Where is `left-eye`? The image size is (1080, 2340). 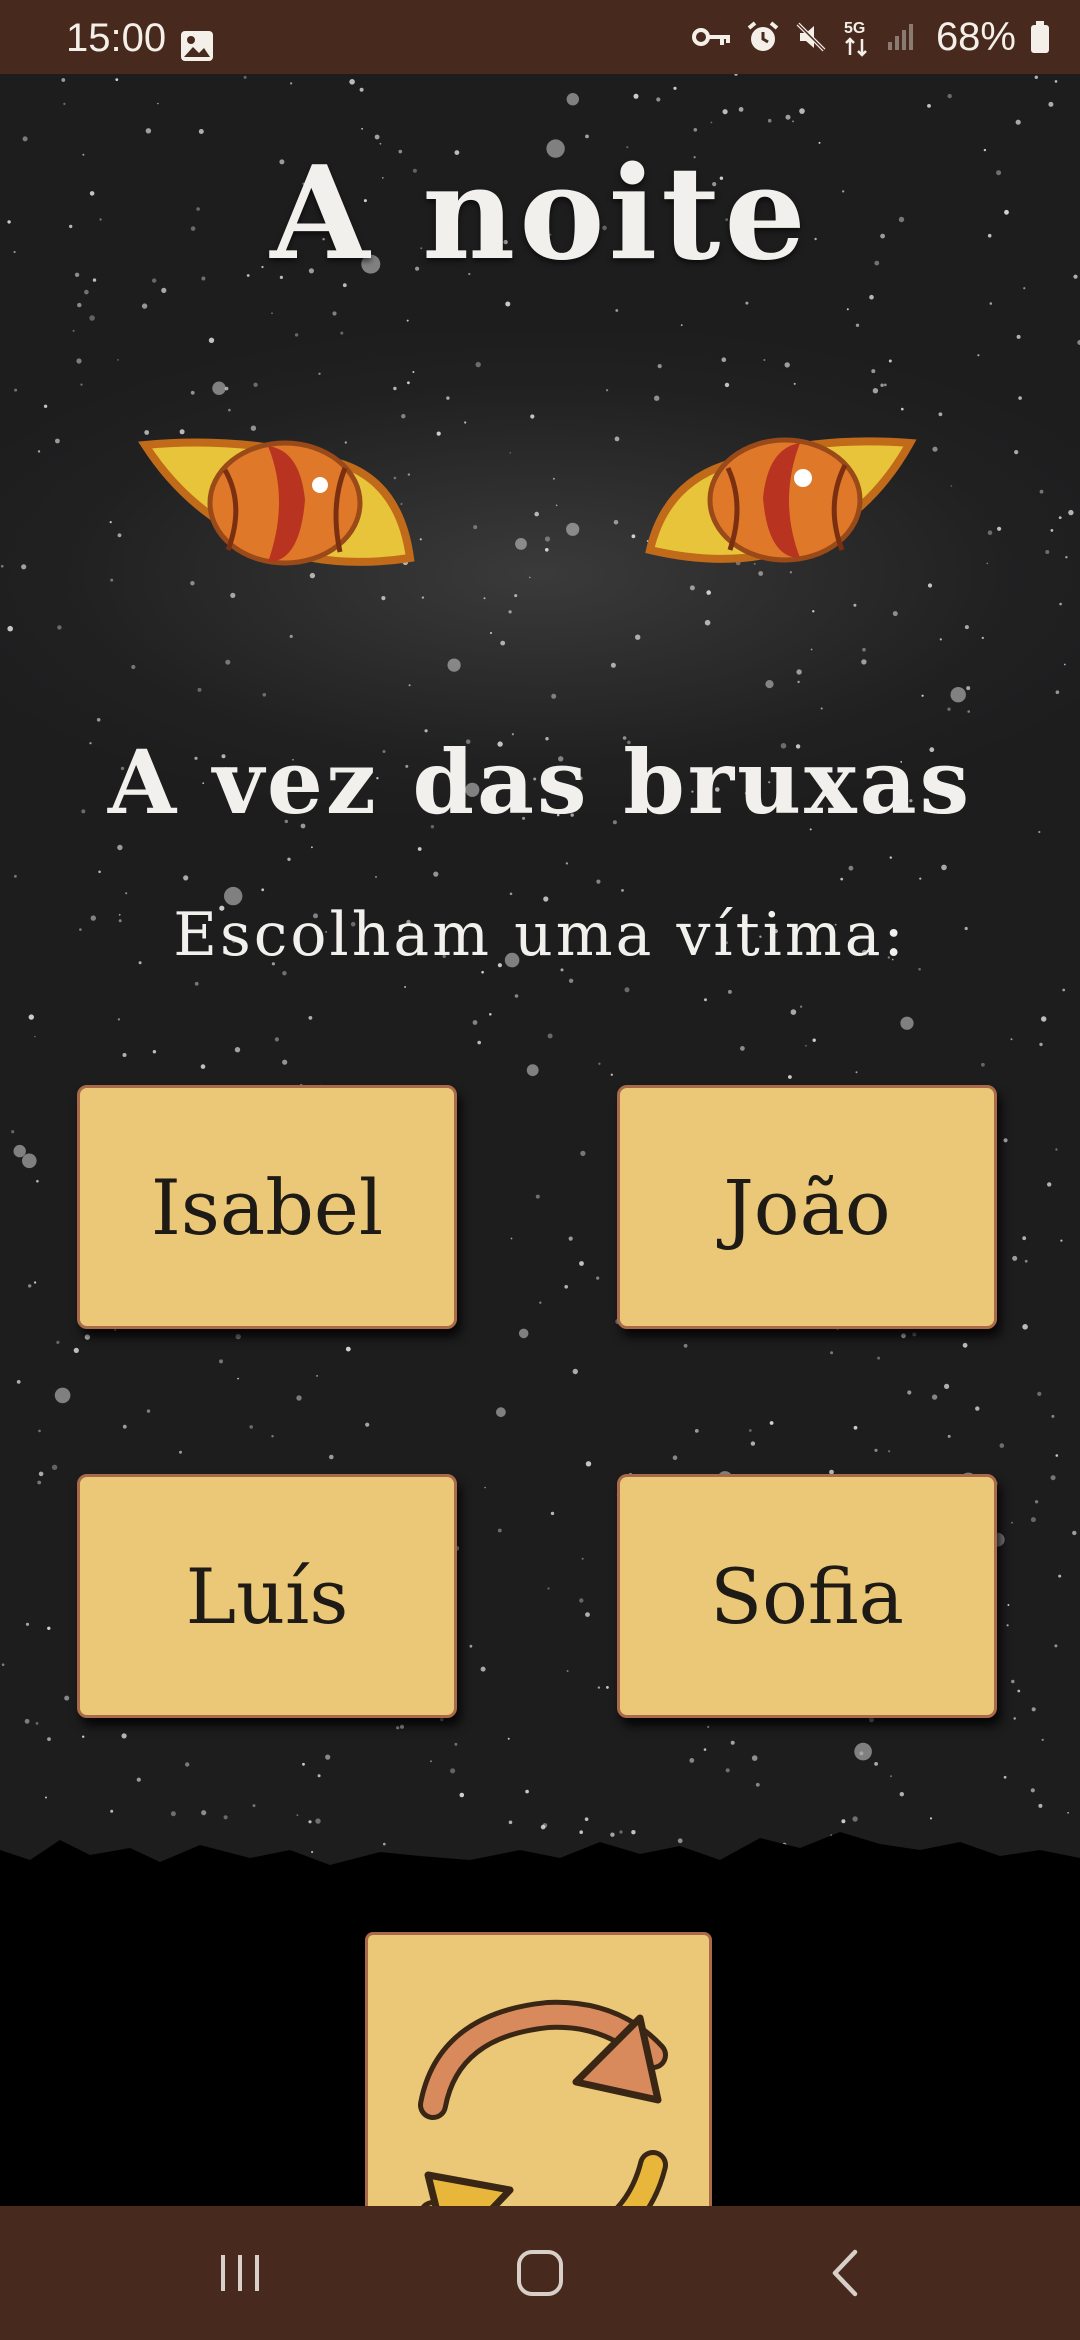 left-eye is located at coordinates (276, 502).